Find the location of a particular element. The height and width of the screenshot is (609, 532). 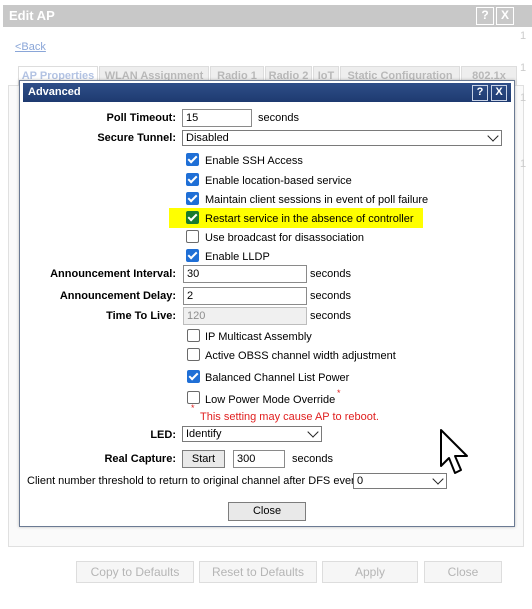

location-service-label: Enable location-based service is located at coordinates (278, 181).